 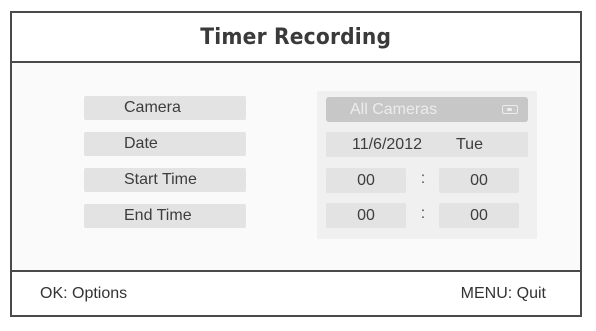 I want to click on date-label: Date, so click(x=165, y=144).